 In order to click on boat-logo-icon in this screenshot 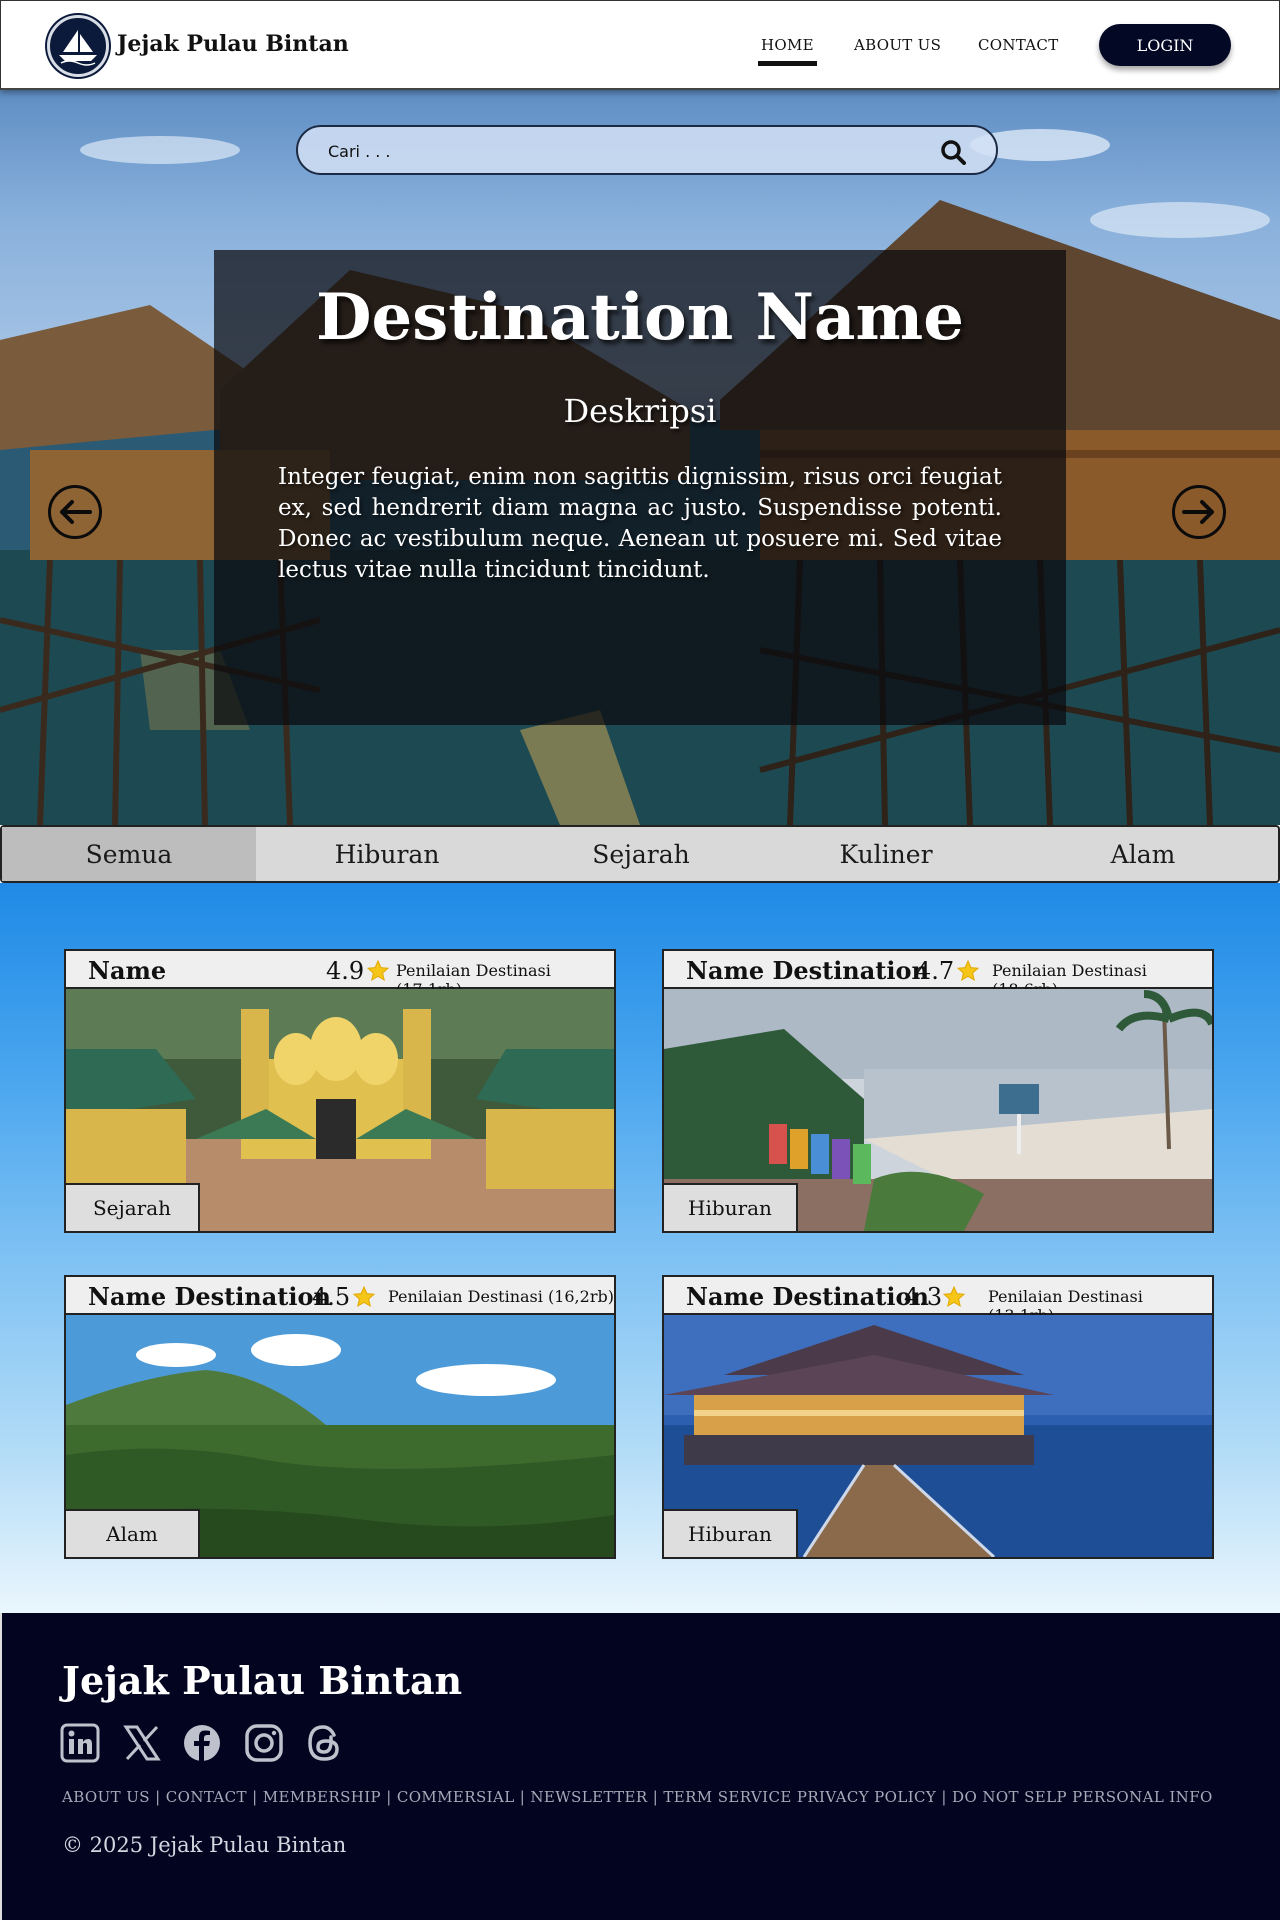, I will do `click(78, 46)`.